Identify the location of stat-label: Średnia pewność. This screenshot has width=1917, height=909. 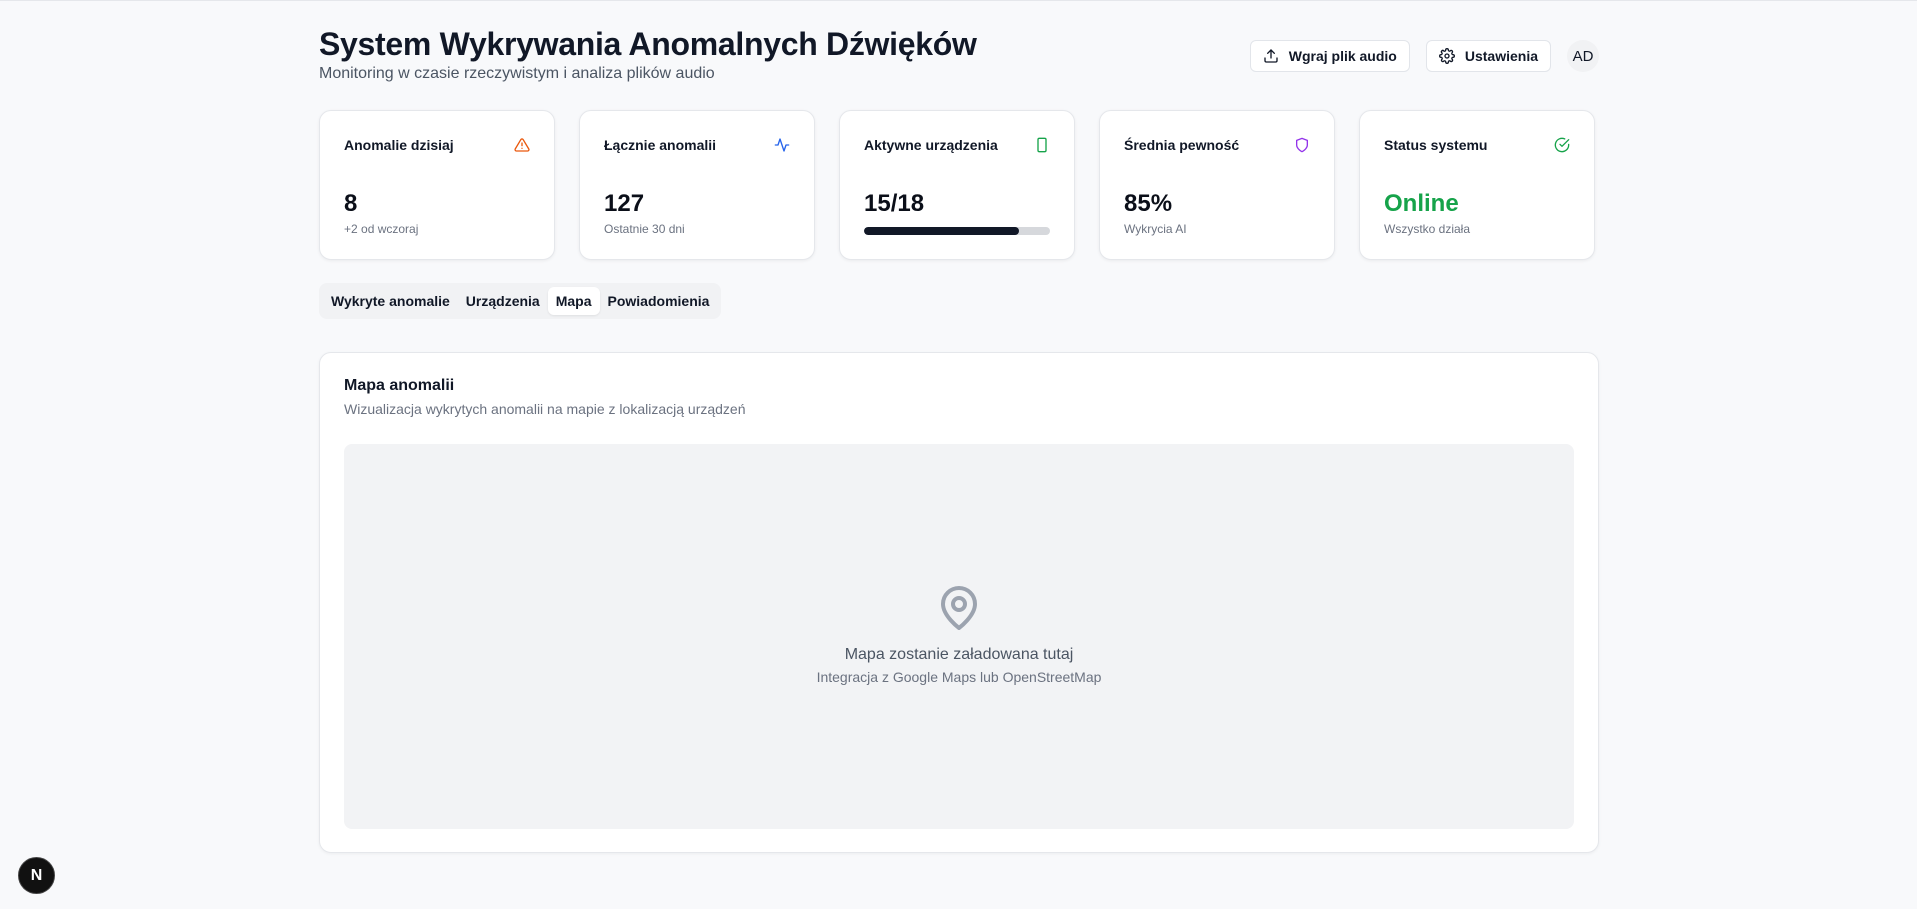
(1182, 145).